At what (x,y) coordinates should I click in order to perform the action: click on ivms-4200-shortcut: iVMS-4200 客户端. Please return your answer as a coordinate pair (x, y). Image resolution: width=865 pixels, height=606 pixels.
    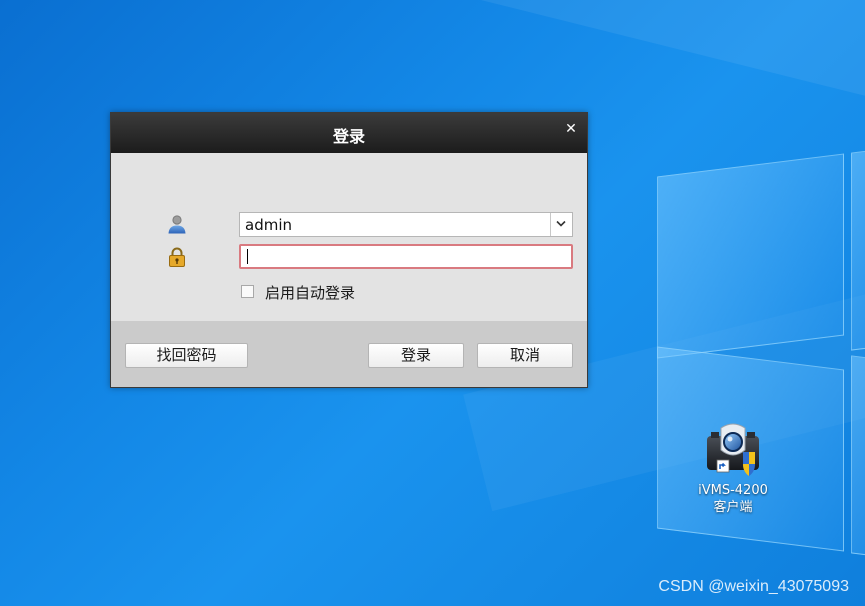
    Looking at the image, I should click on (733, 468).